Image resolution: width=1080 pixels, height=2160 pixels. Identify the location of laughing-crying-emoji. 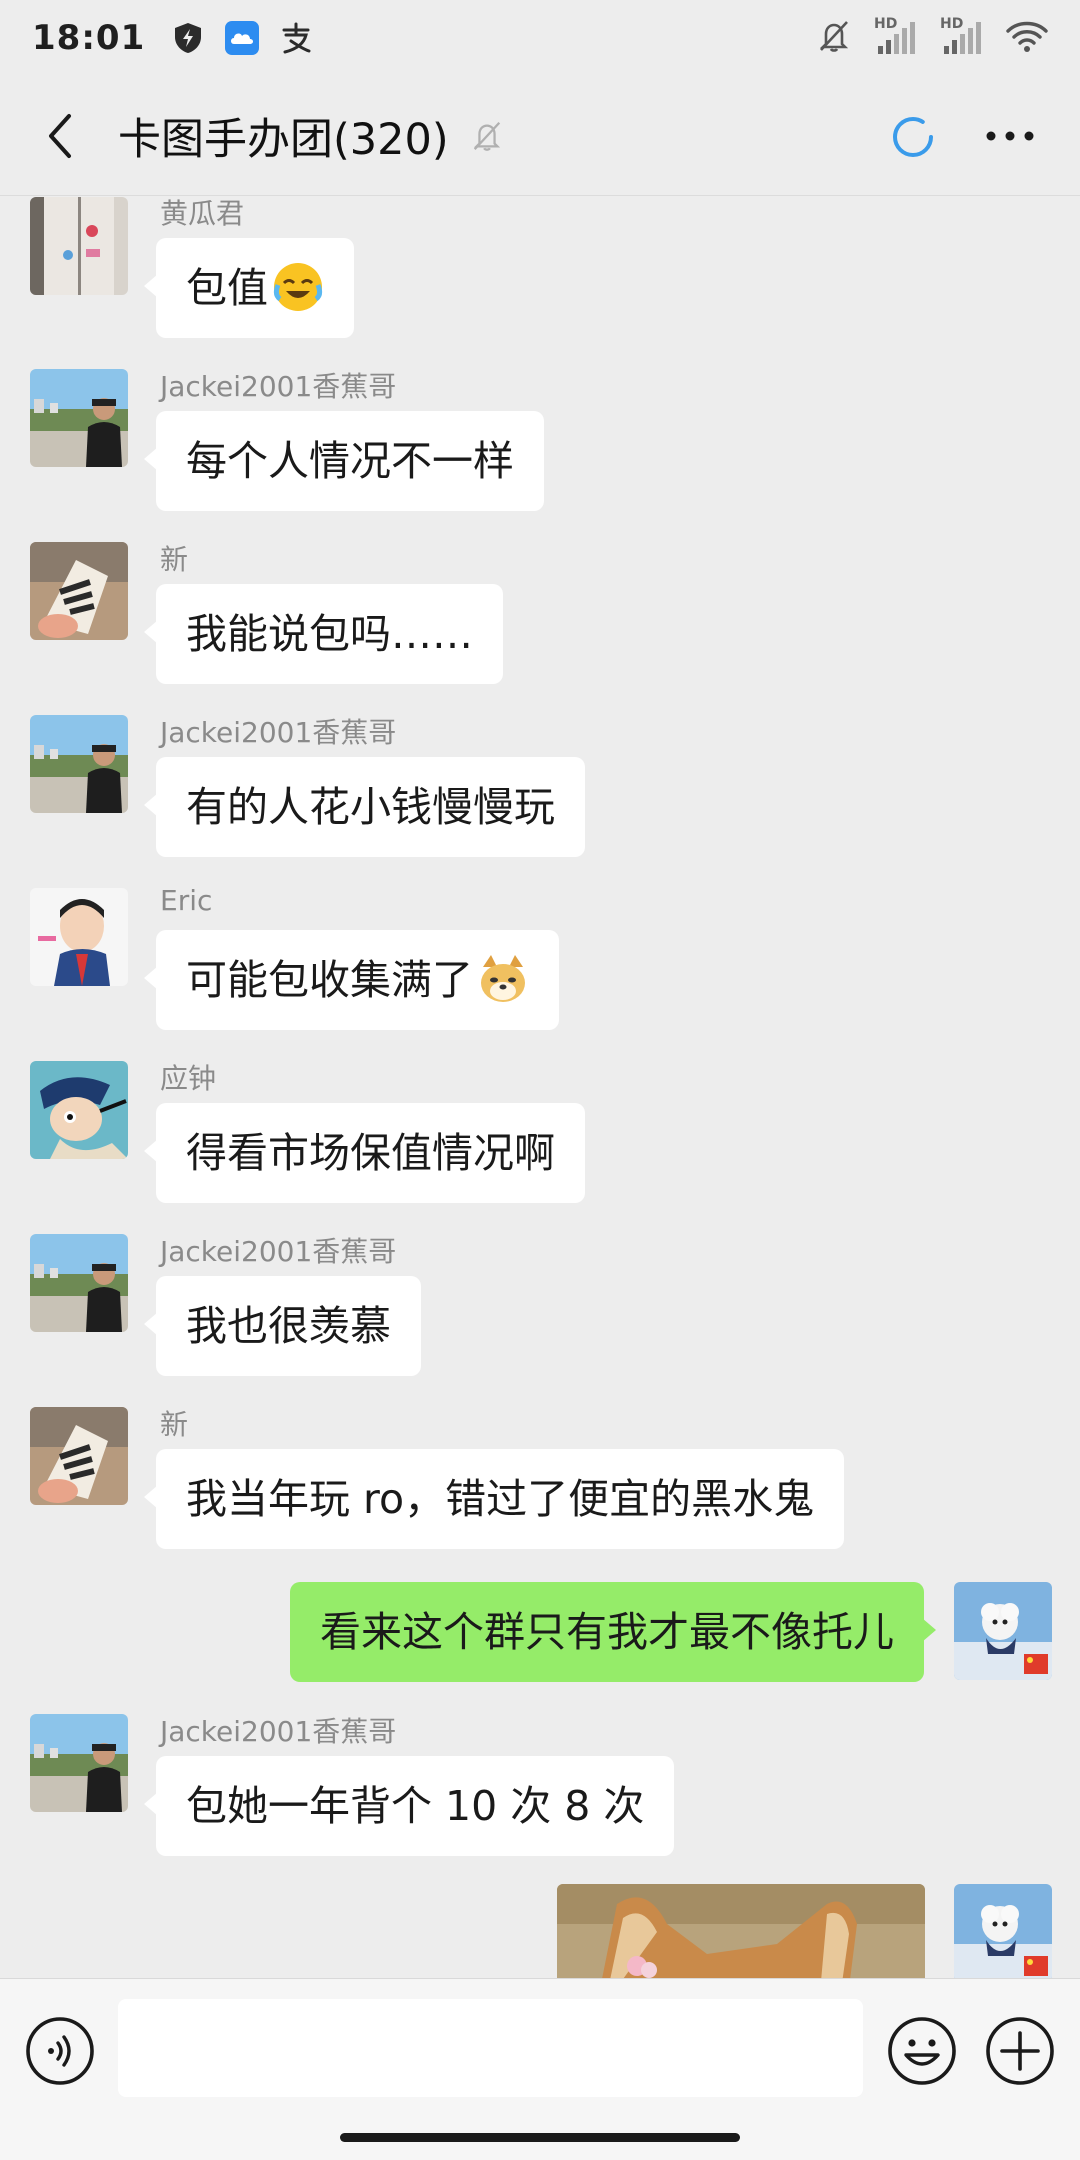
(298, 287).